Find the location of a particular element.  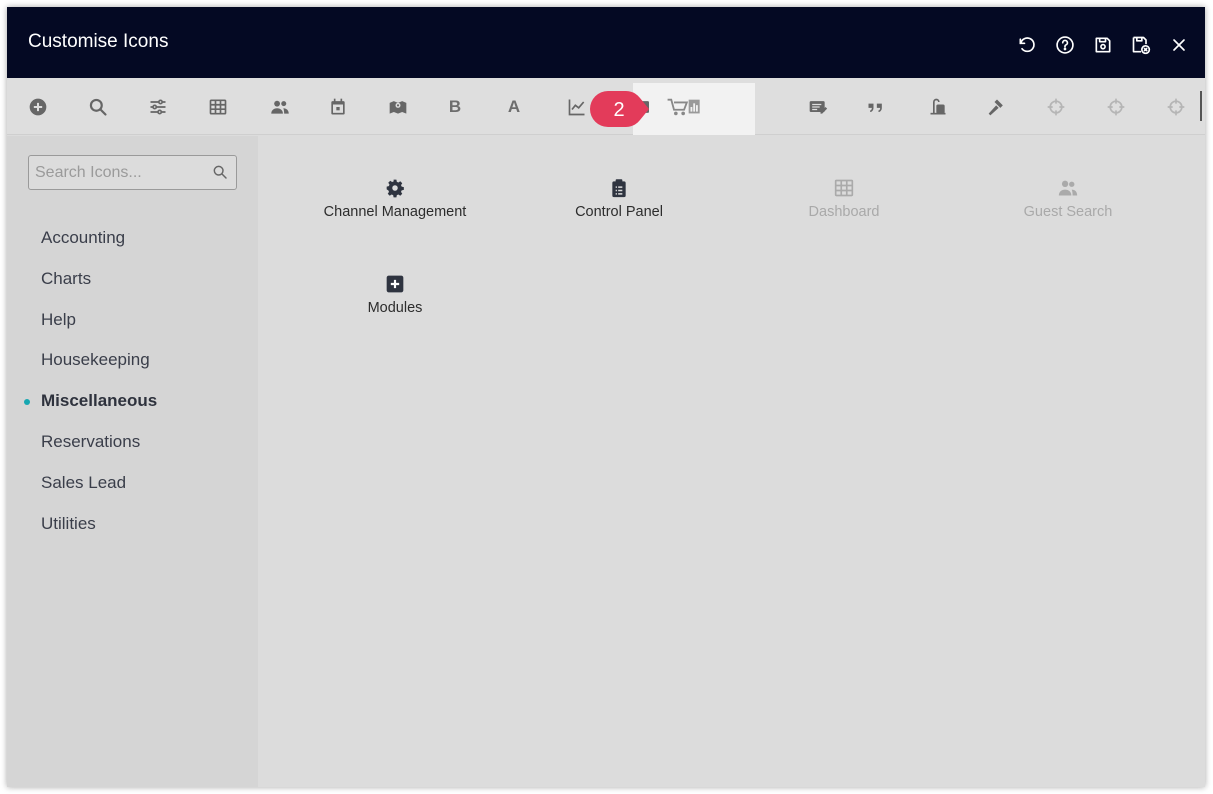

icon-guest-search: Guest Search is located at coordinates (1068, 208).